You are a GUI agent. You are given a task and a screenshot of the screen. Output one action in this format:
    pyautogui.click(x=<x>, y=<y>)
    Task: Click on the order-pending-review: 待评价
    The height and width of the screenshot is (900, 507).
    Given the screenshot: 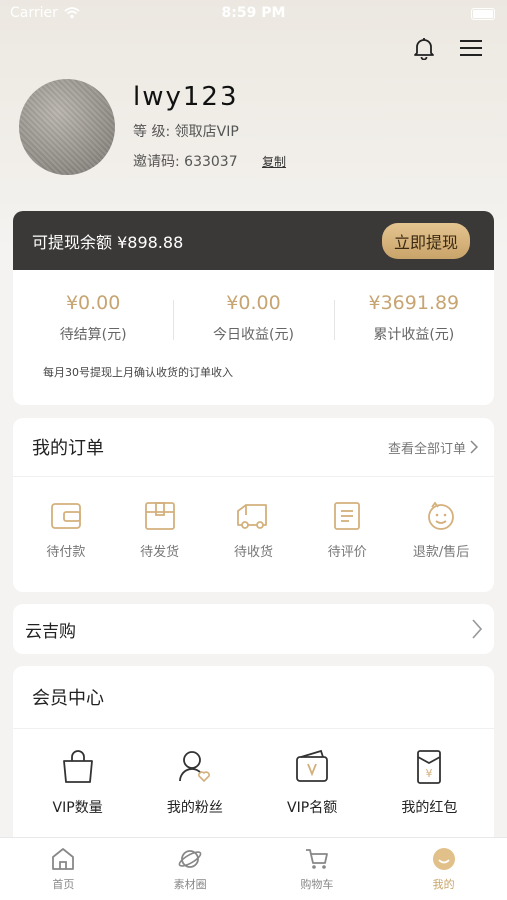 What is the action you would take?
    pyautogui.click(x=347, y=530)
    